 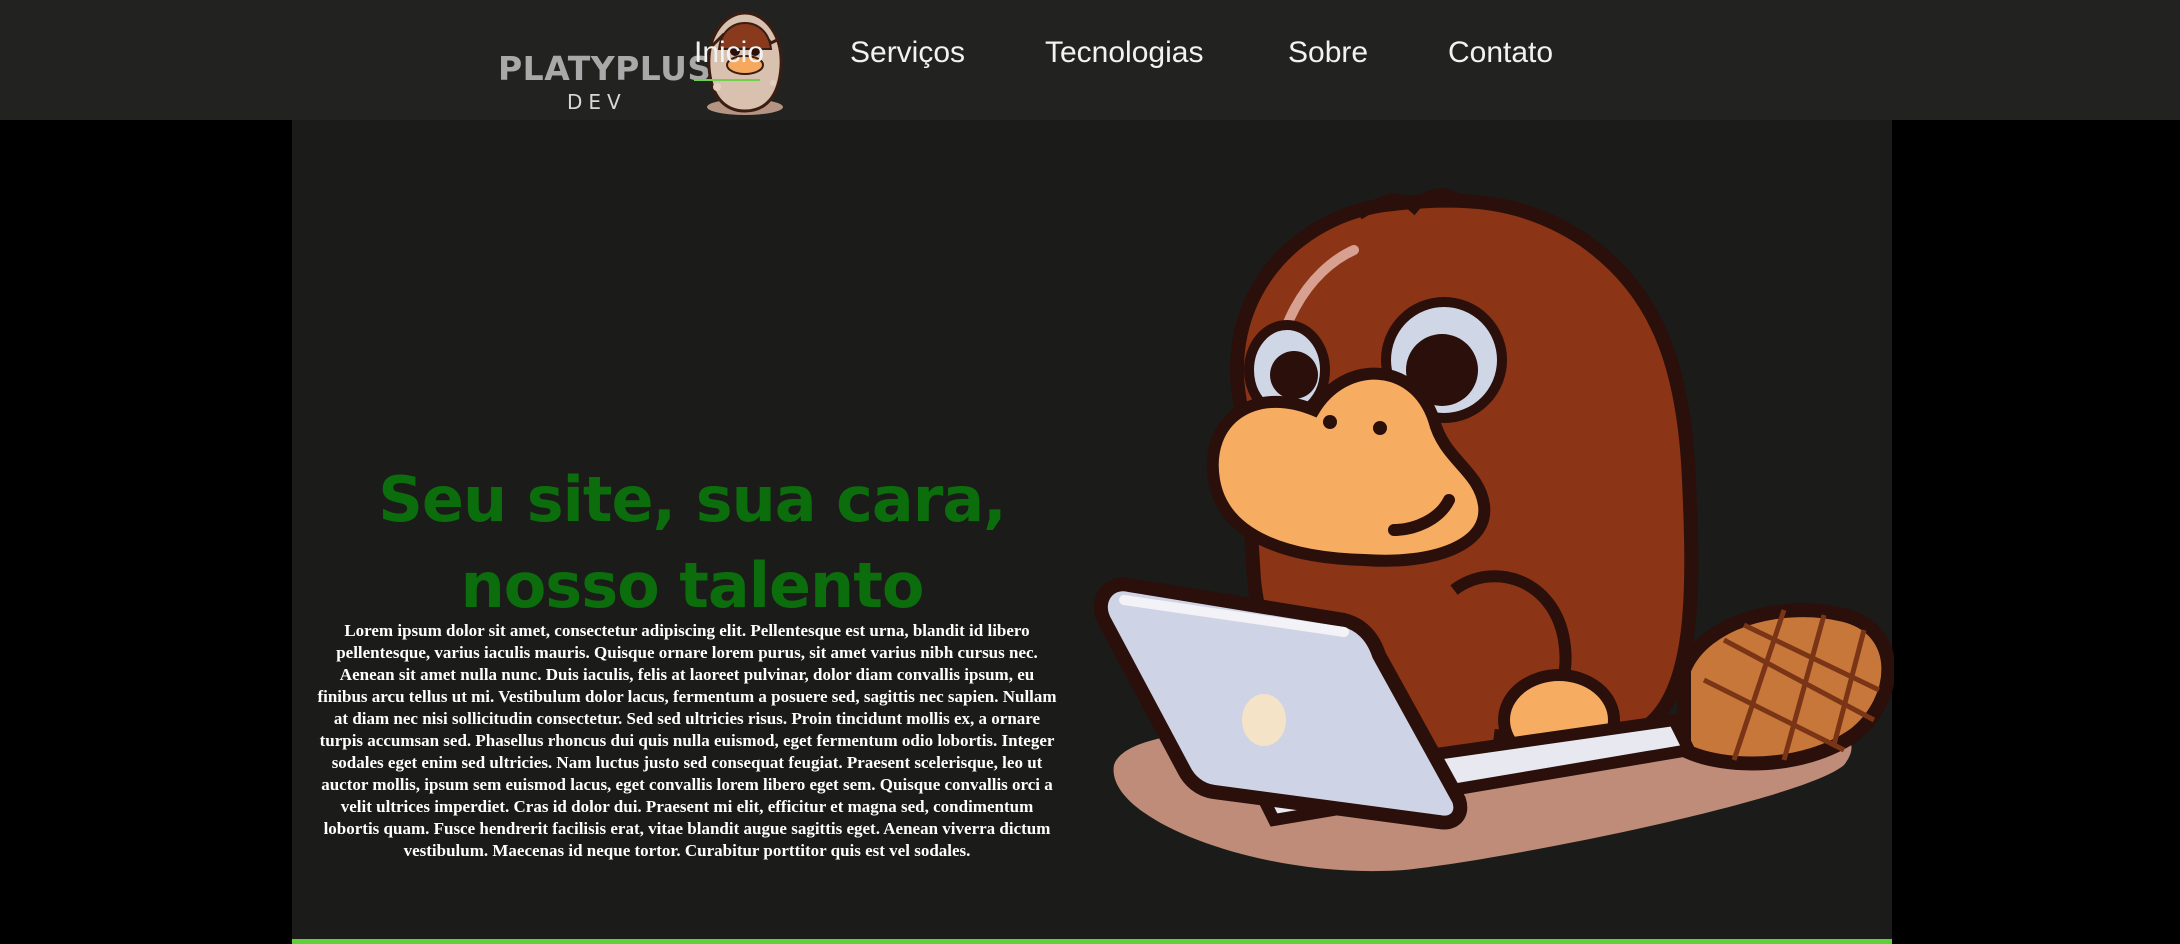 What do you see at coordinates (1124, 53) in the screenshot?
I see `nav-item-tecnologias: Tecnologias` at bounding box center [1124, 53].